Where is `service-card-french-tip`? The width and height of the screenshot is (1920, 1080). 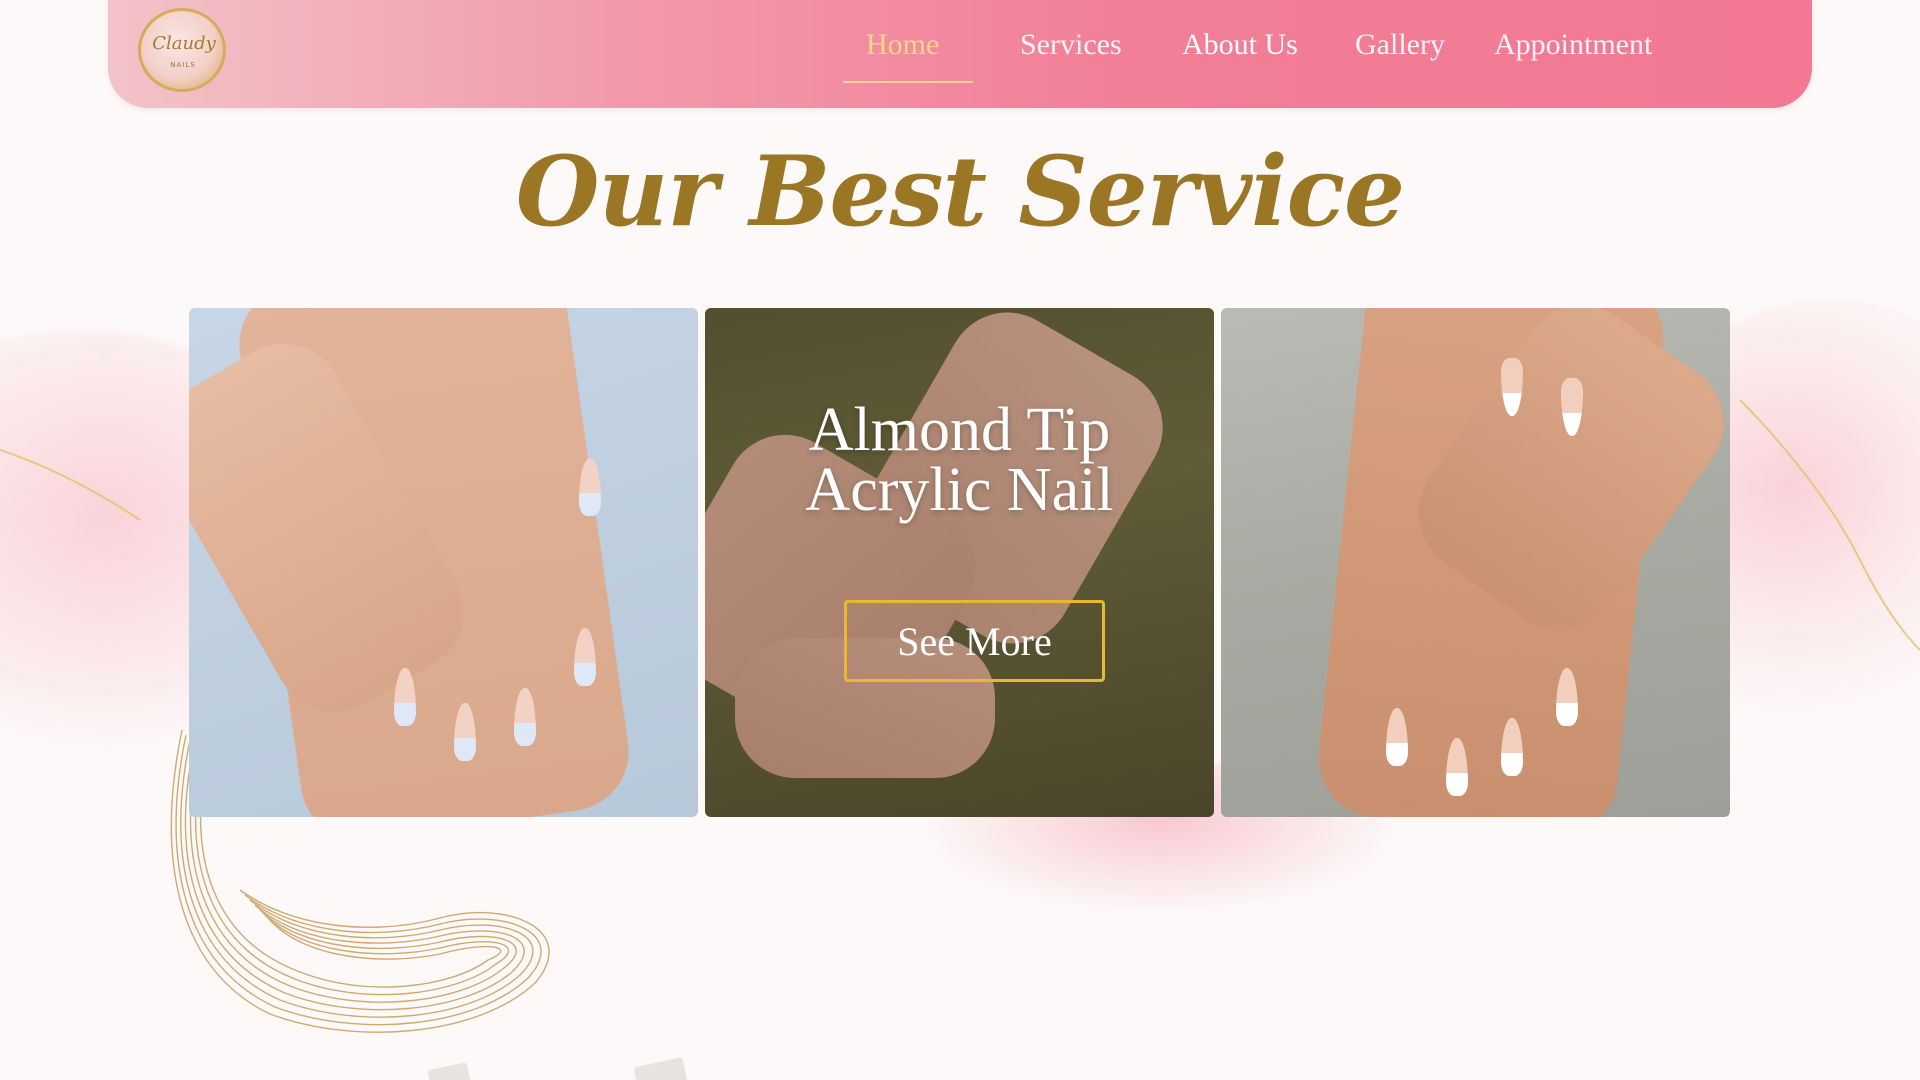
service-card-french-tip is located at coordinates (443, 562).